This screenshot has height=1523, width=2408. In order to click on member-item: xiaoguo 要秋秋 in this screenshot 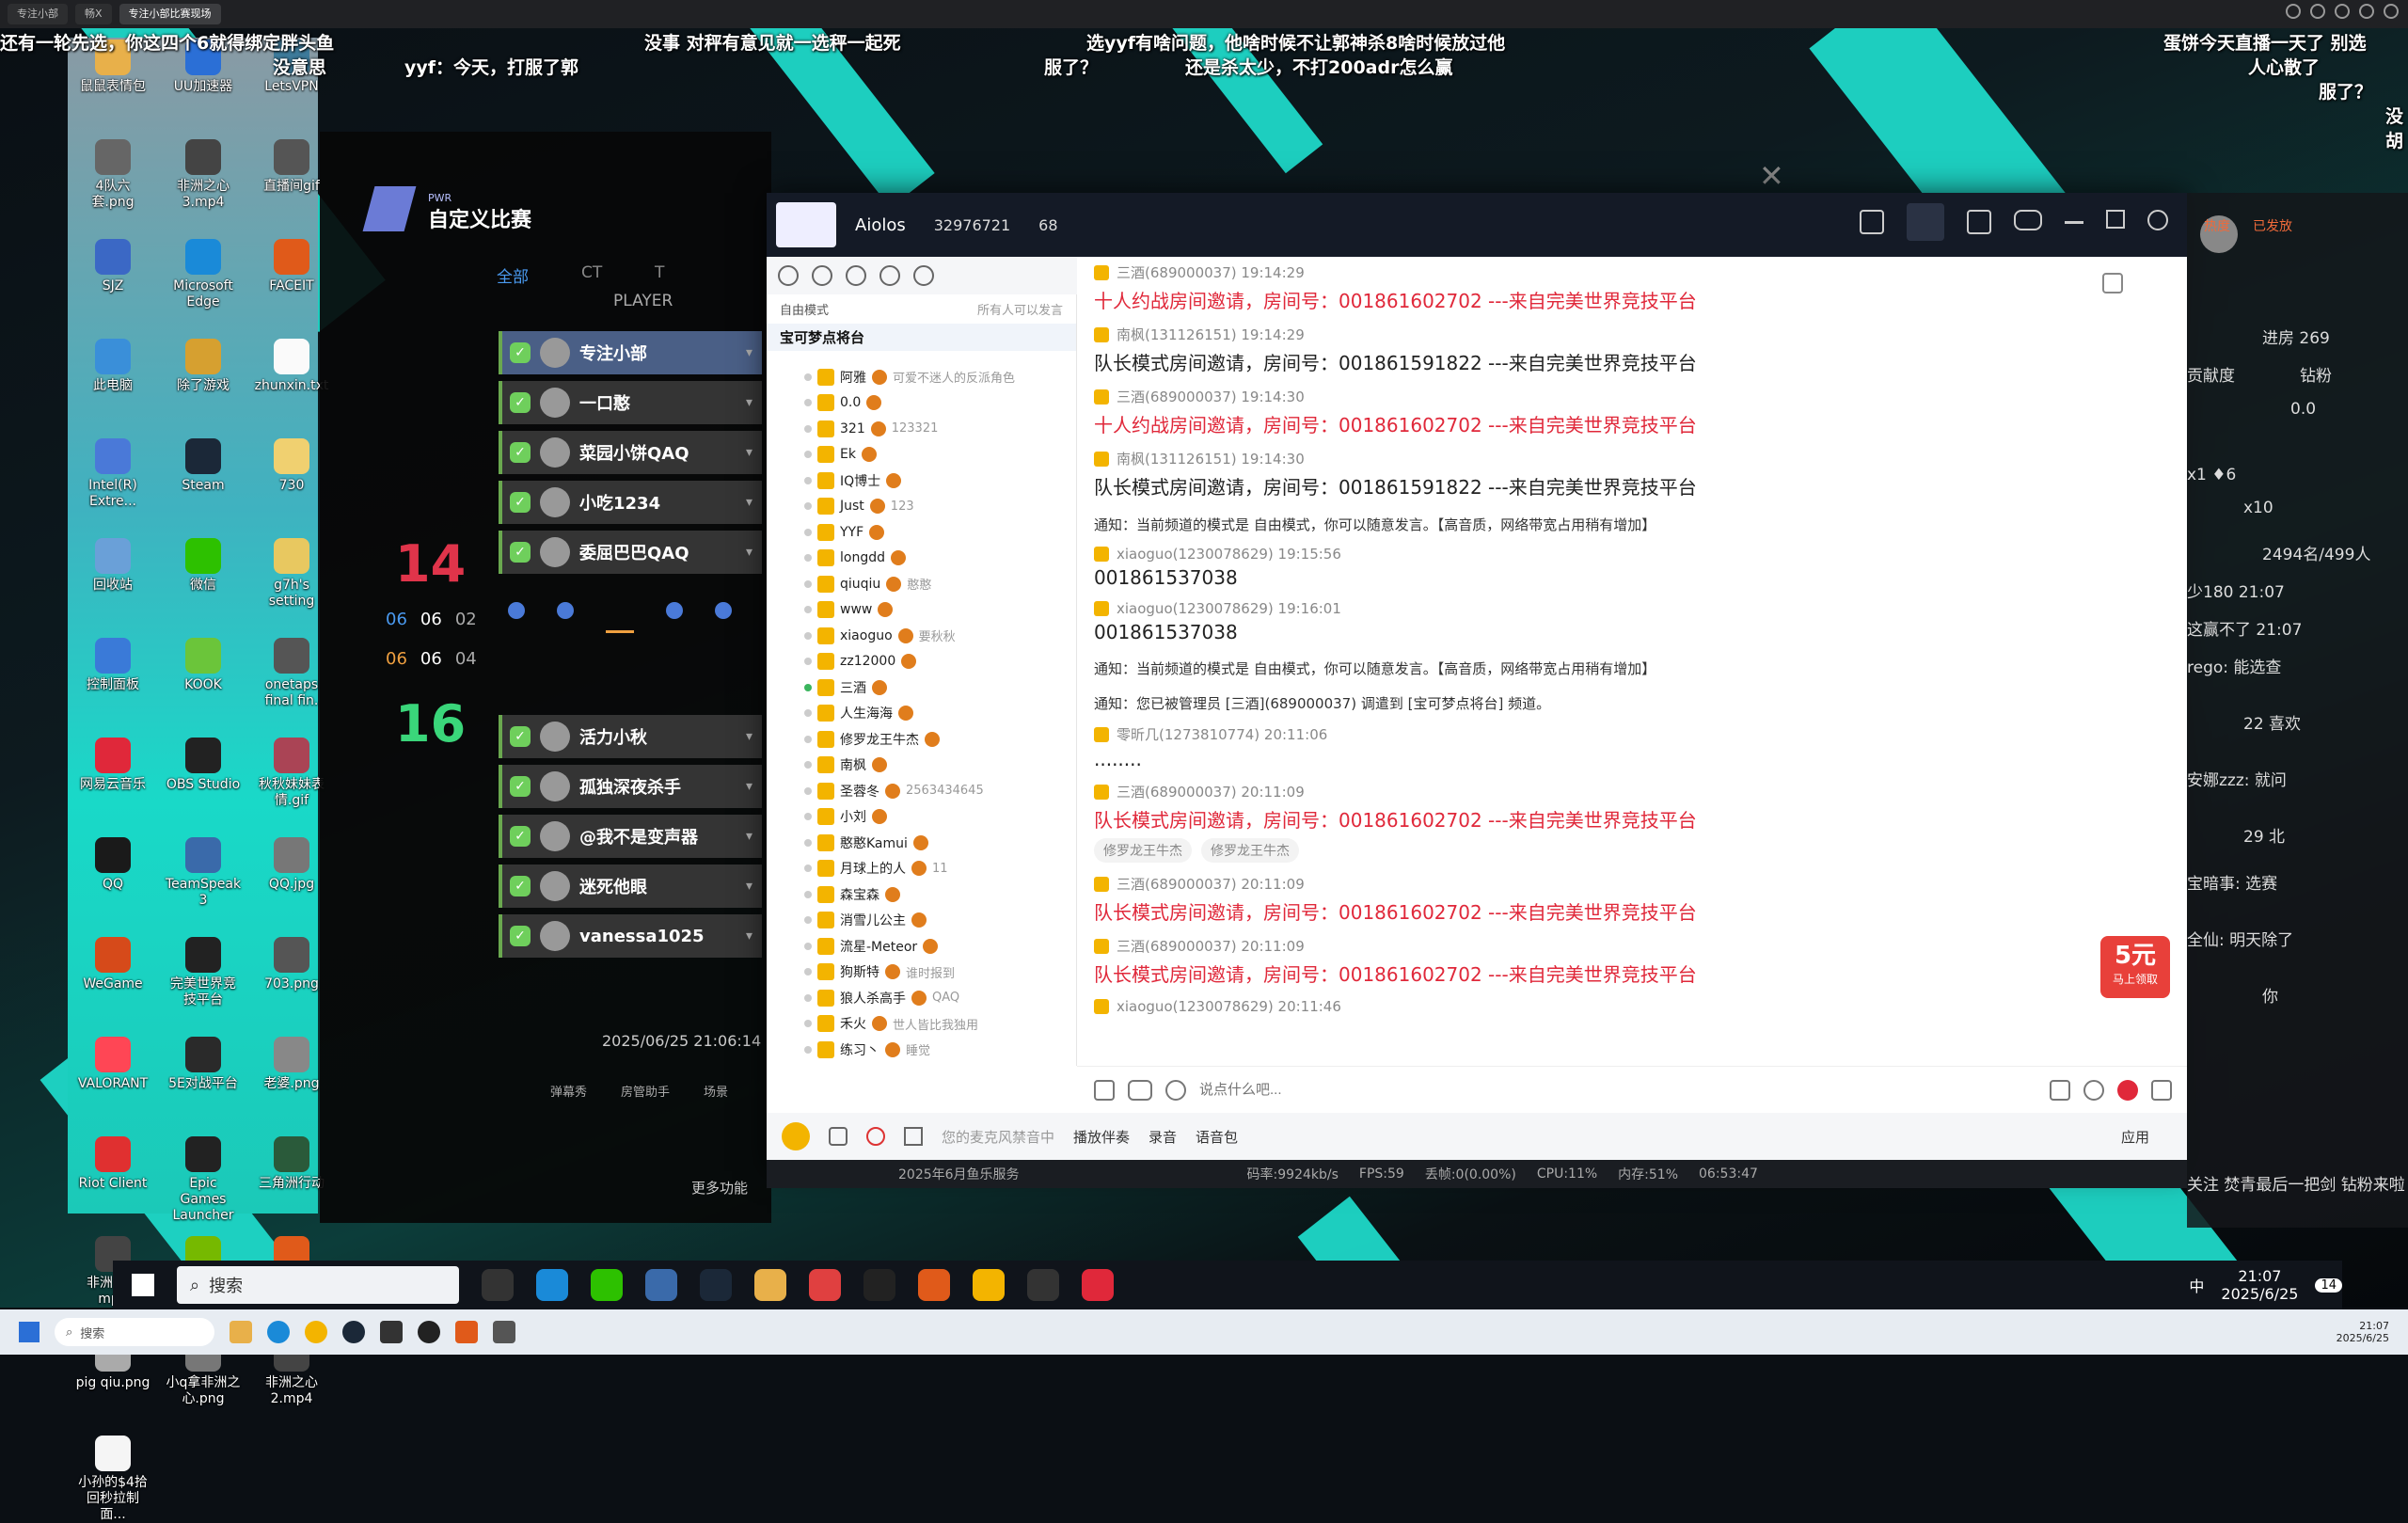, I will do `click(922, 636)`.